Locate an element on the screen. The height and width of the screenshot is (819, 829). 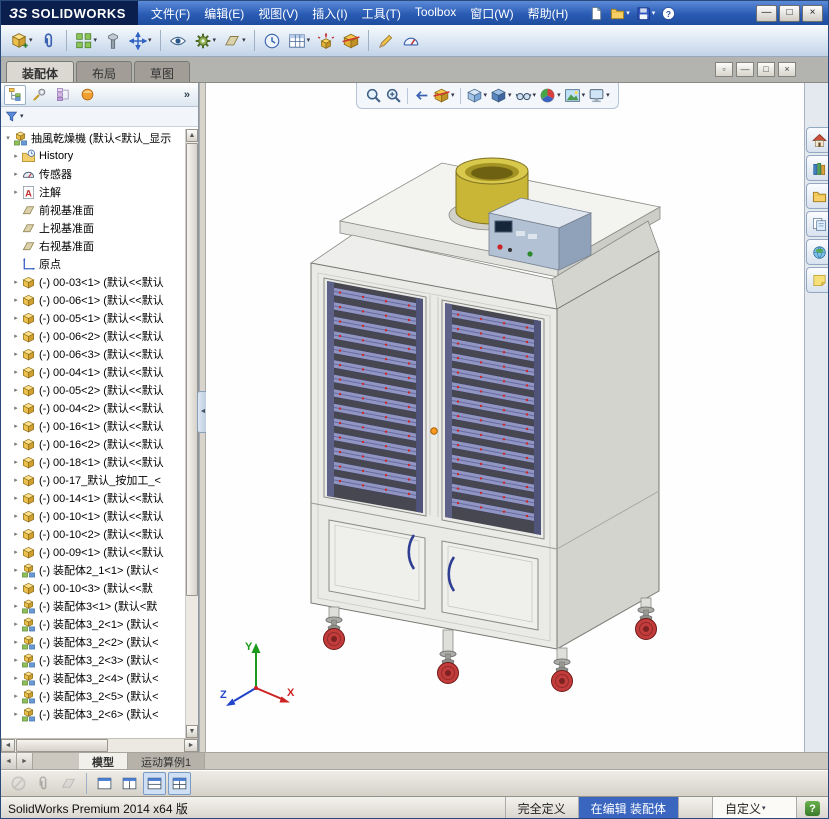
minimize-document-button: — is located at coordinates (745, 69).